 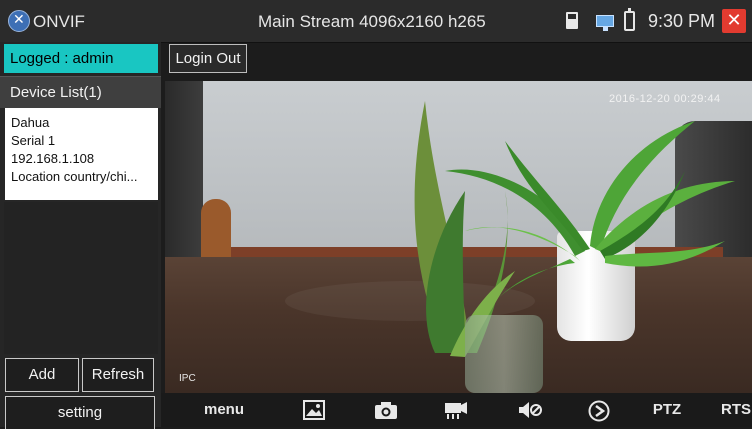 What do you see at coordinates (629, 19) in the screenshot?
I see `battery-icon` at bounding box center [629, 19].